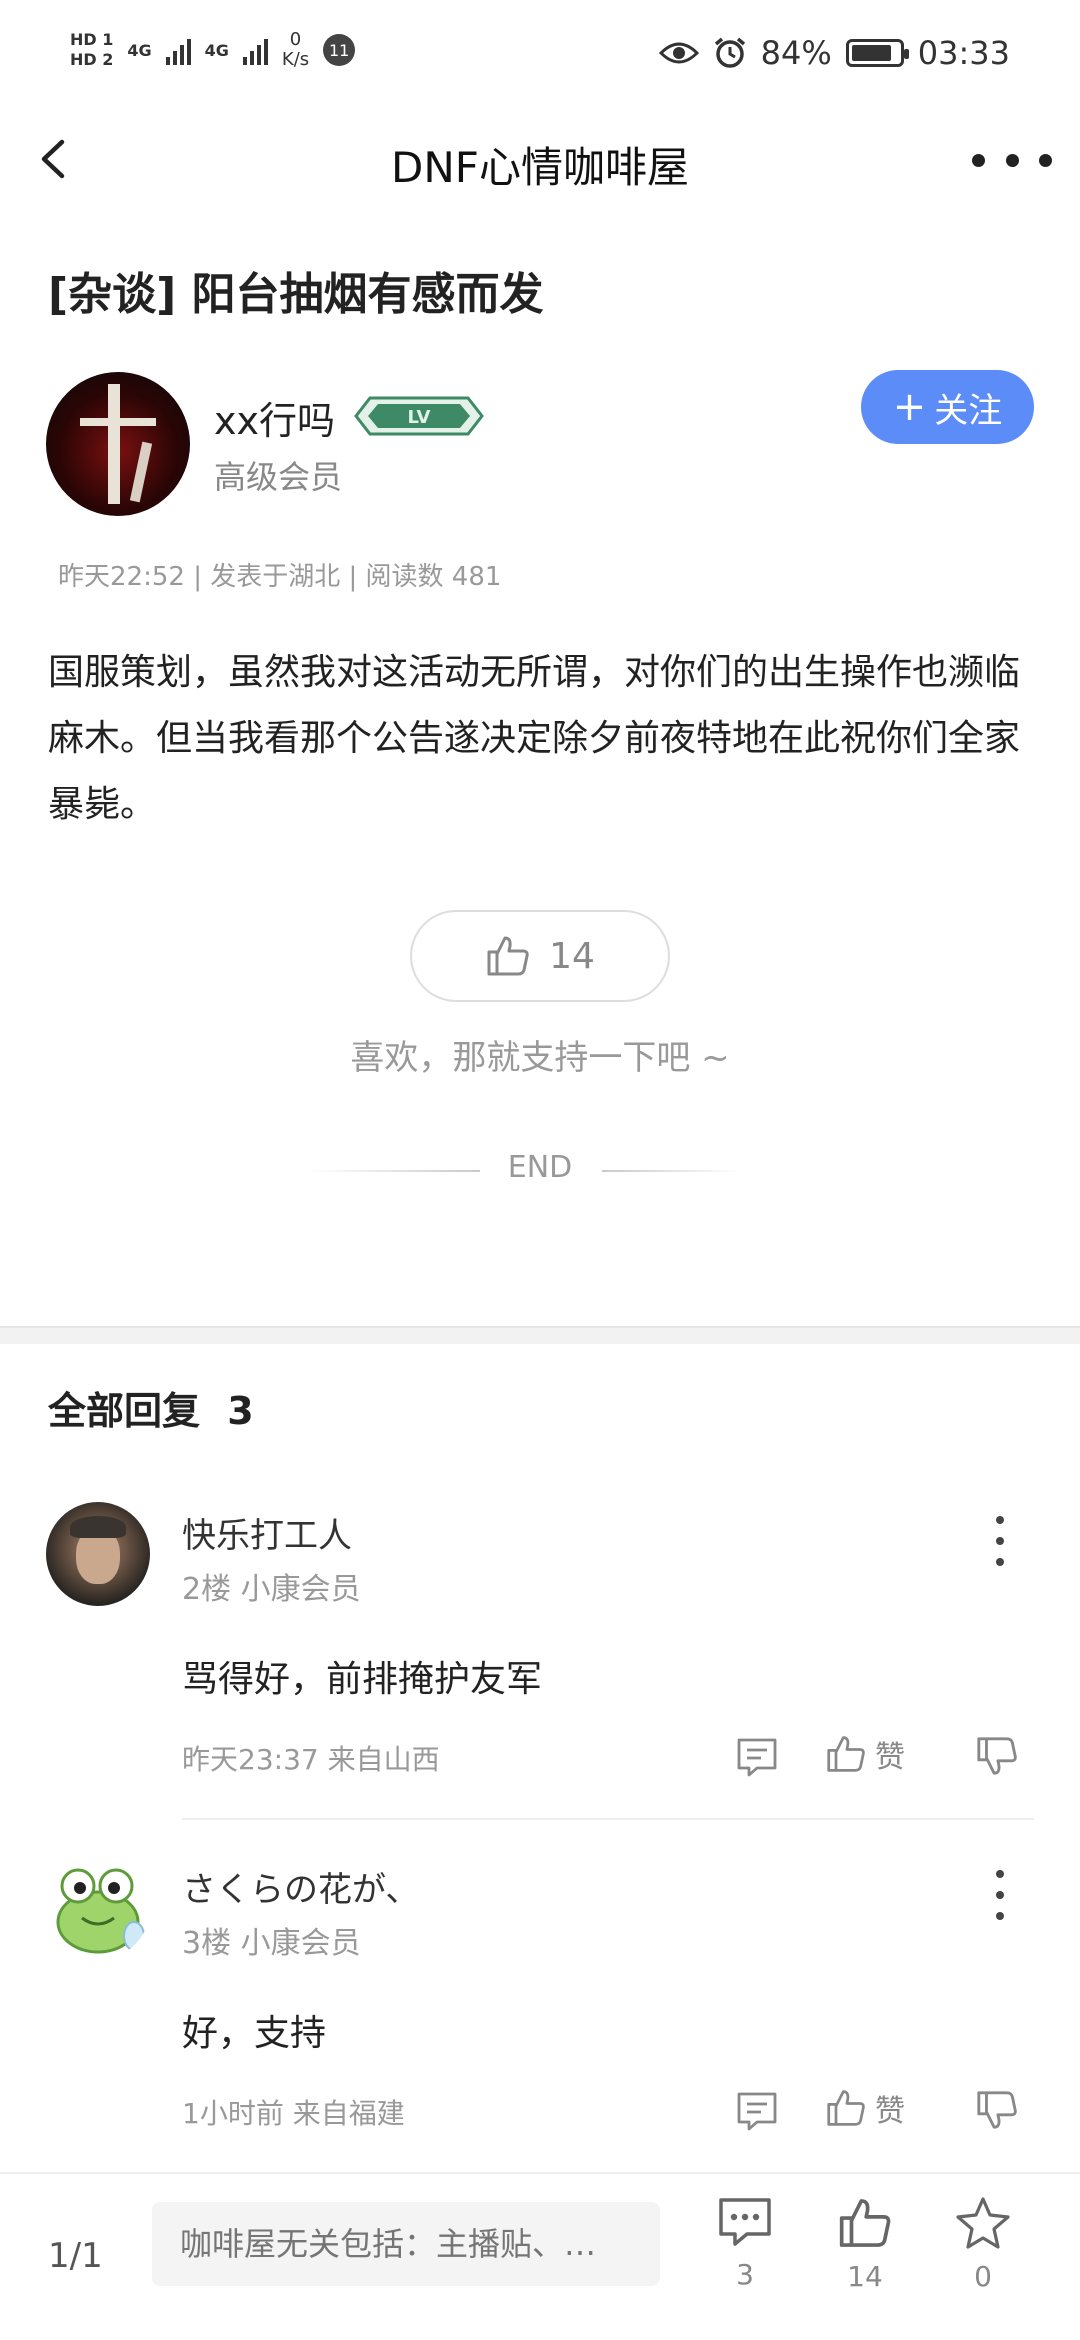  What do you see at coordinates (608, 1819) in the screenshot?
I see `comment-divider` at bounding box center [608, 1819].